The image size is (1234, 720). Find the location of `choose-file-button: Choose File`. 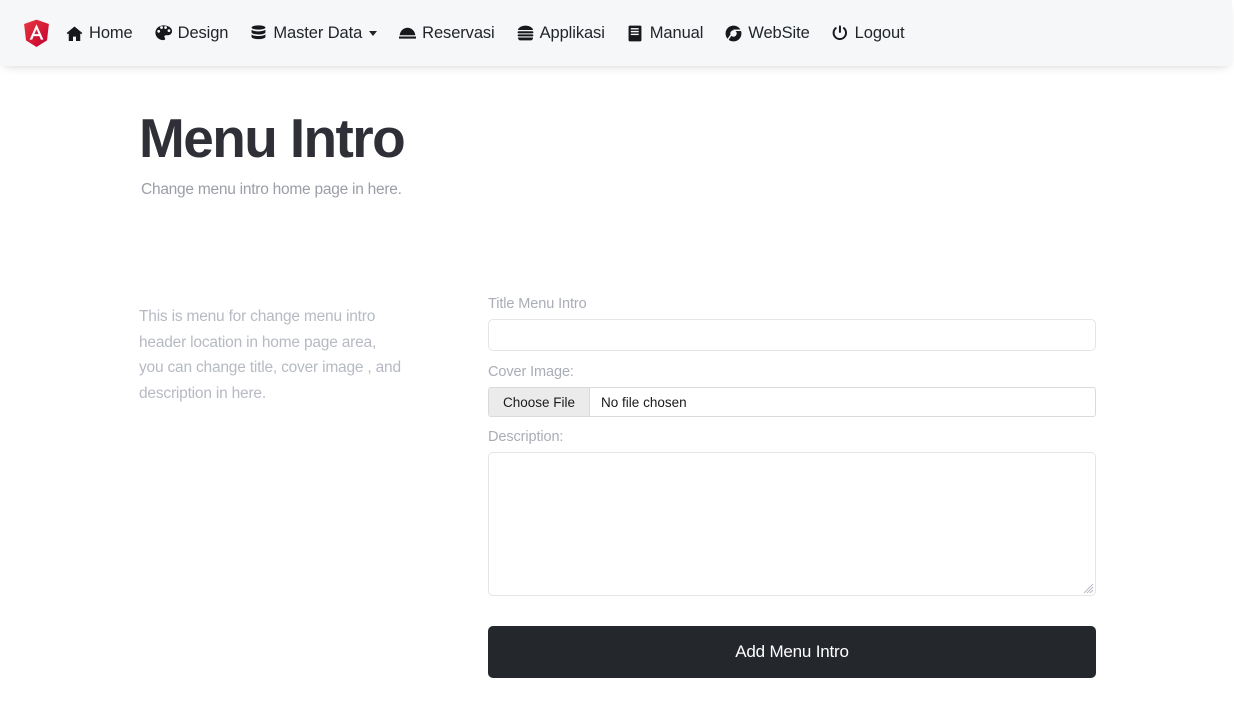

choose-file-button: Choose File is located at coordinates (540, 402).